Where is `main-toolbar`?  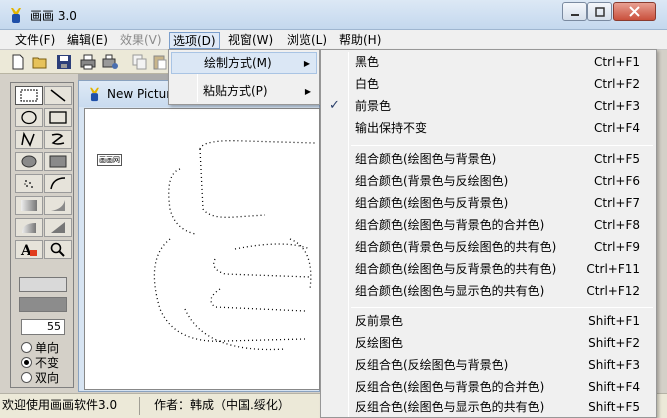
main-toolbar is located at coordinates (85, 62).